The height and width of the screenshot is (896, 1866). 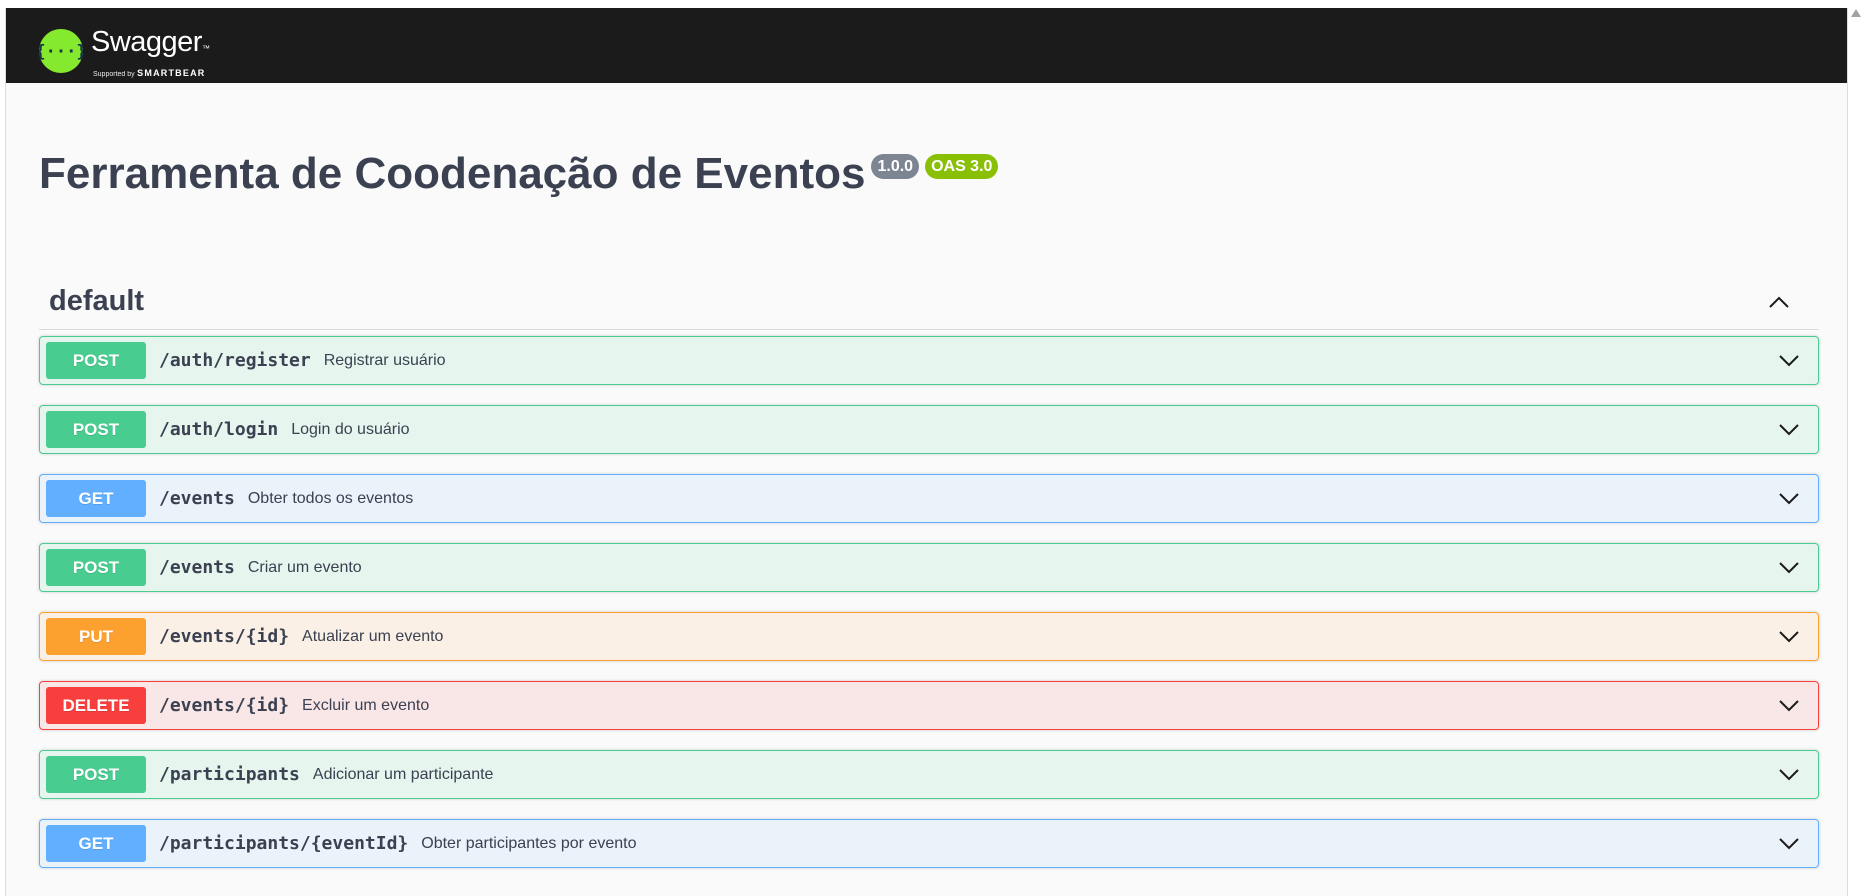 What do you see at coordinates (1779, 302) in the screenshot?
I see `chevron-up-icon` at bounding box center [1779, 302].